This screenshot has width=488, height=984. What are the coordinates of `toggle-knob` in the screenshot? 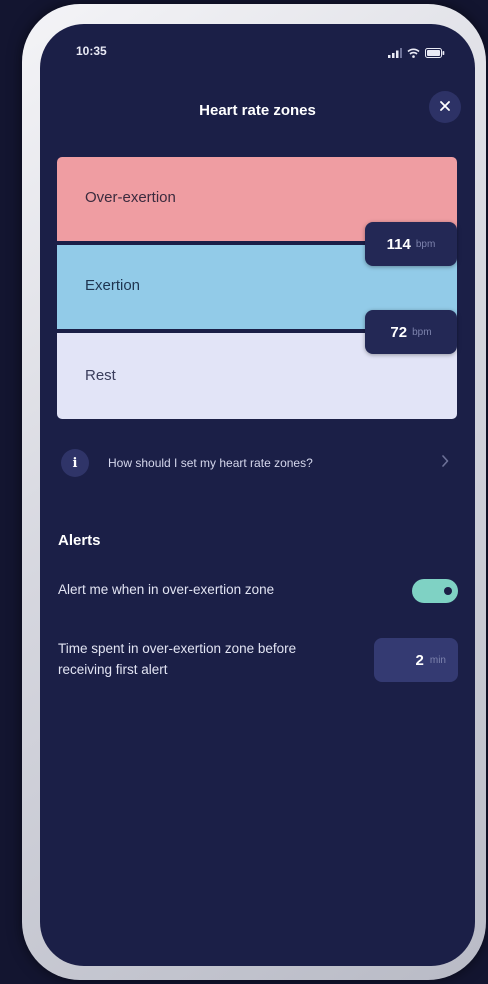 It's located at (448, 591).